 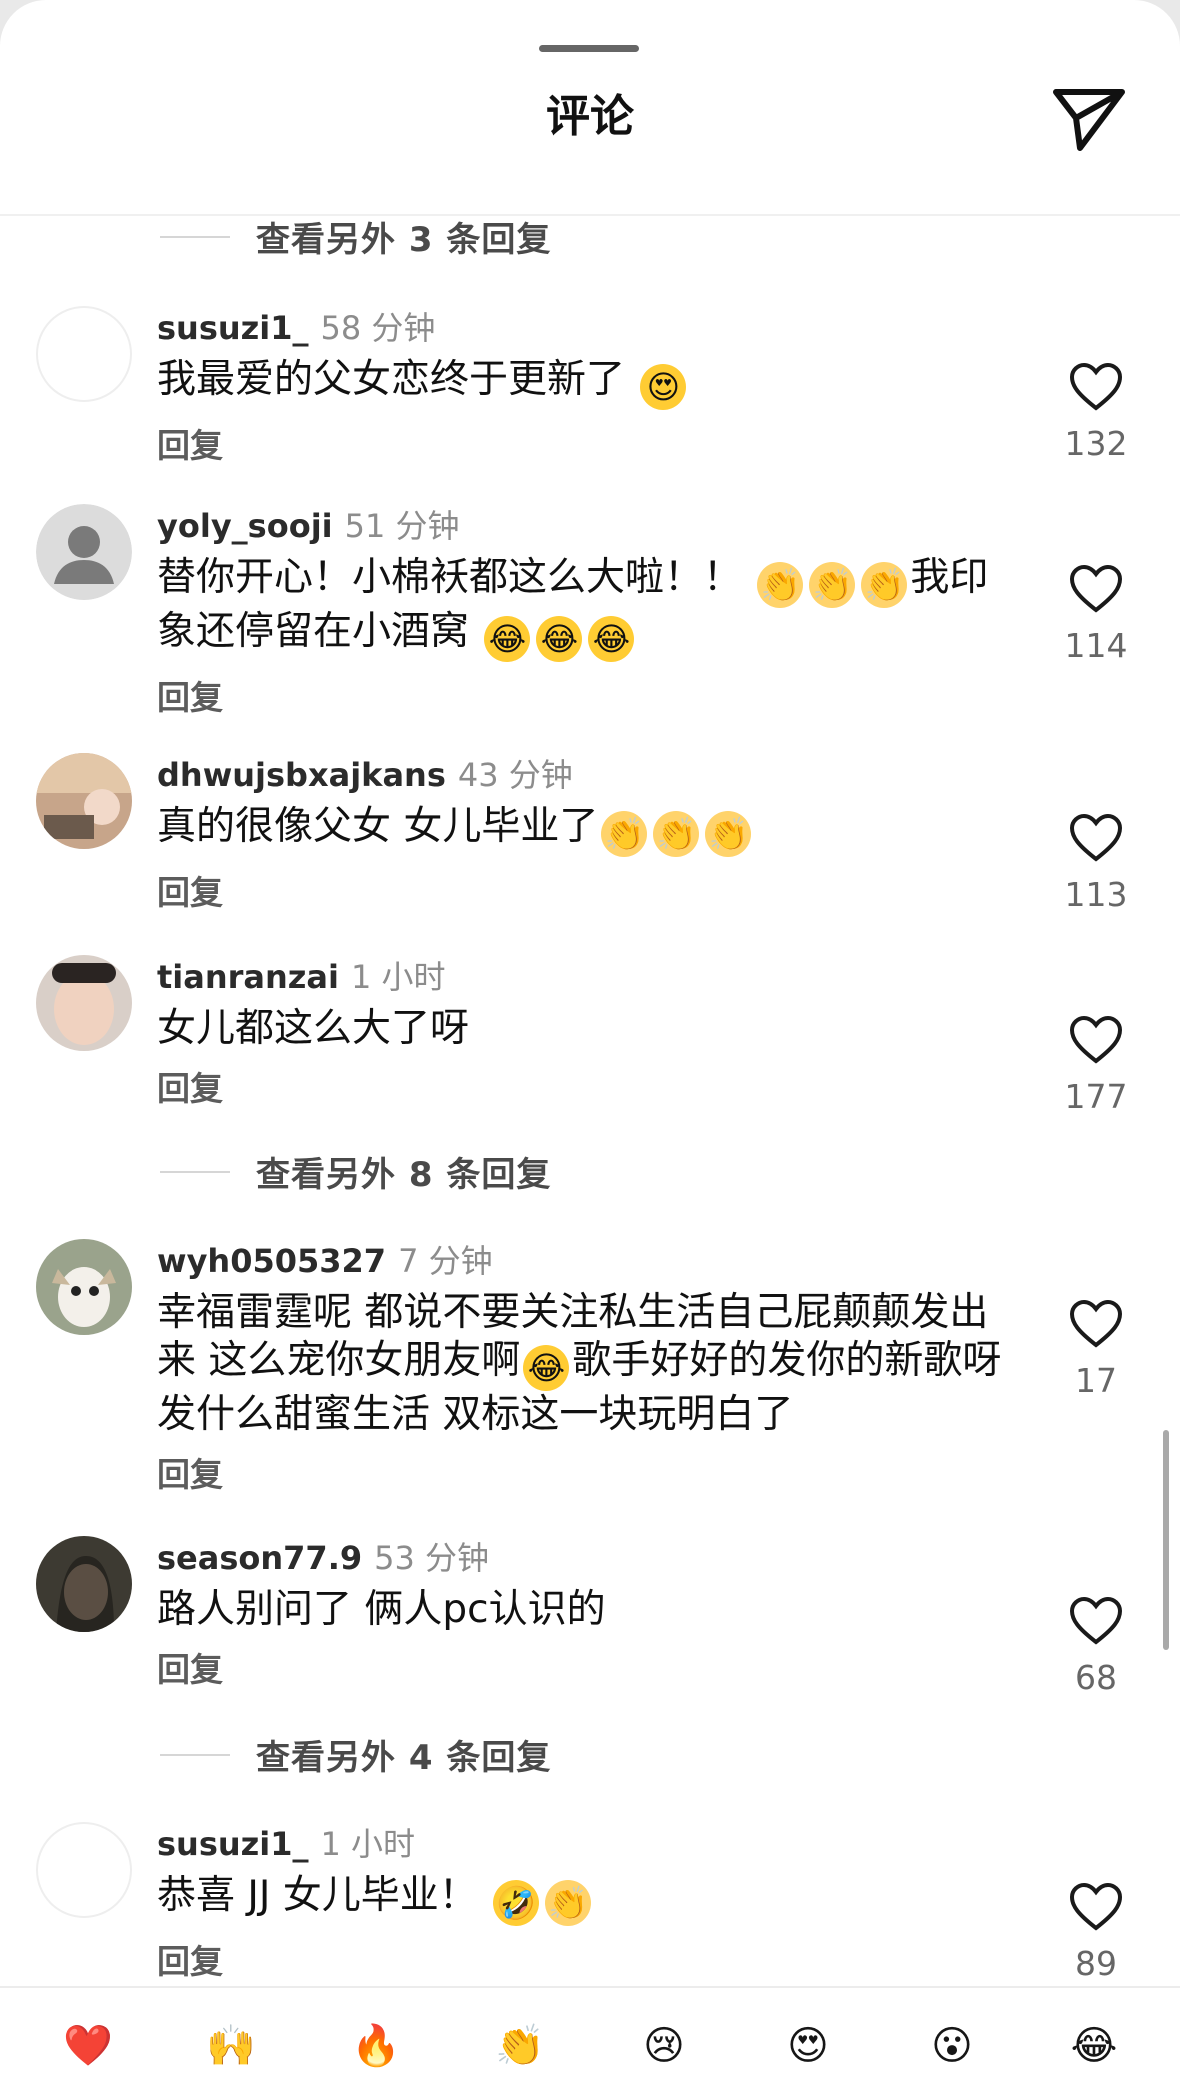 I want to click on avatar-default-person-icon, so click(x=84, y=552).